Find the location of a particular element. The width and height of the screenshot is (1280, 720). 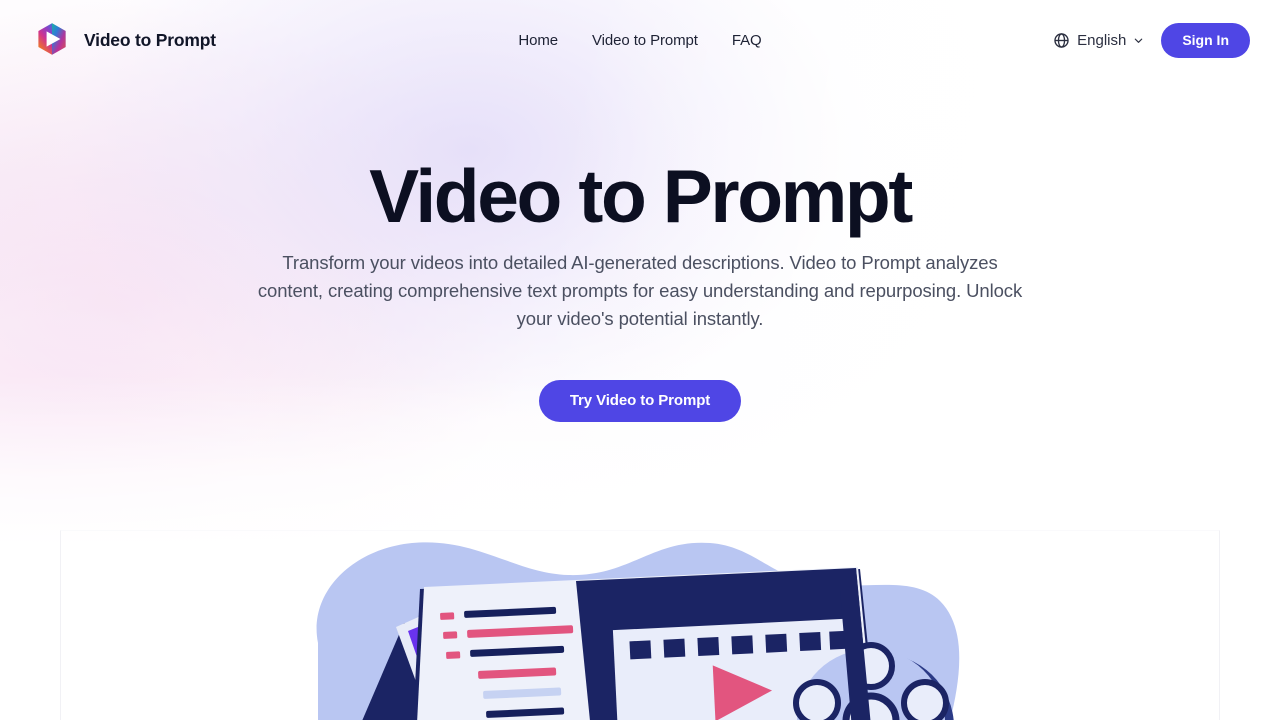

nav-link-video-to-prompt: Video to Prompt is located at coordinates (645, 40).